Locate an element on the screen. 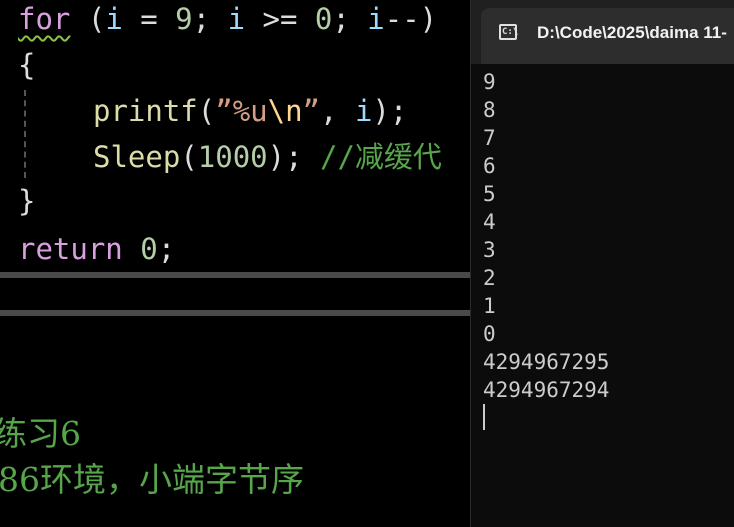  output-line: 4294967295 is located at coordinates (546, 362).